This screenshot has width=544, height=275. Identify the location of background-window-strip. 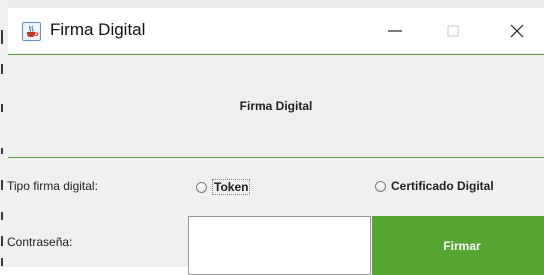
(4, 133).